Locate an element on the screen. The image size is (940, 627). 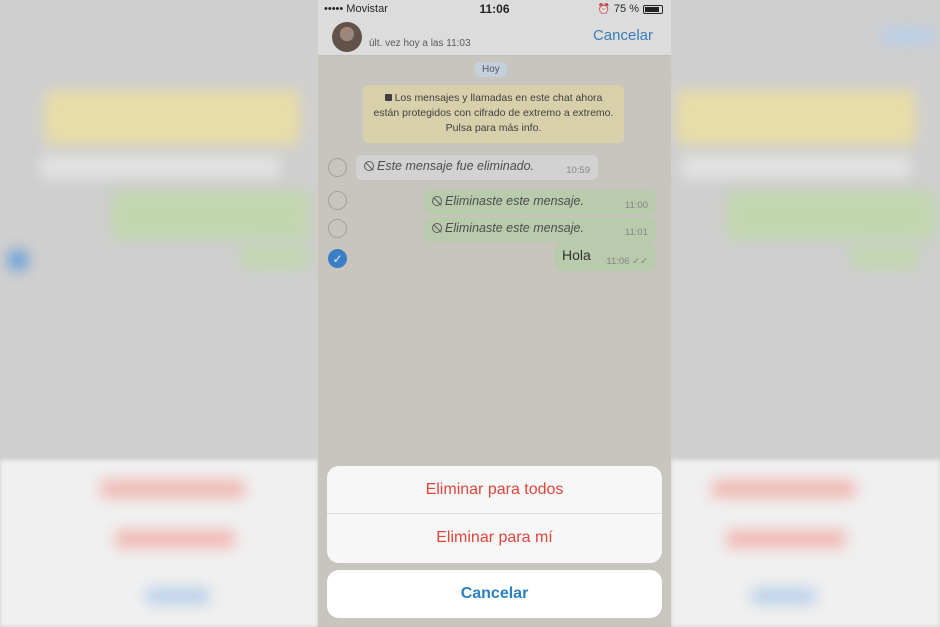
delete-action-sheet: Eliminar para todos Eliminar para mí is located at coordinates (494, 514).